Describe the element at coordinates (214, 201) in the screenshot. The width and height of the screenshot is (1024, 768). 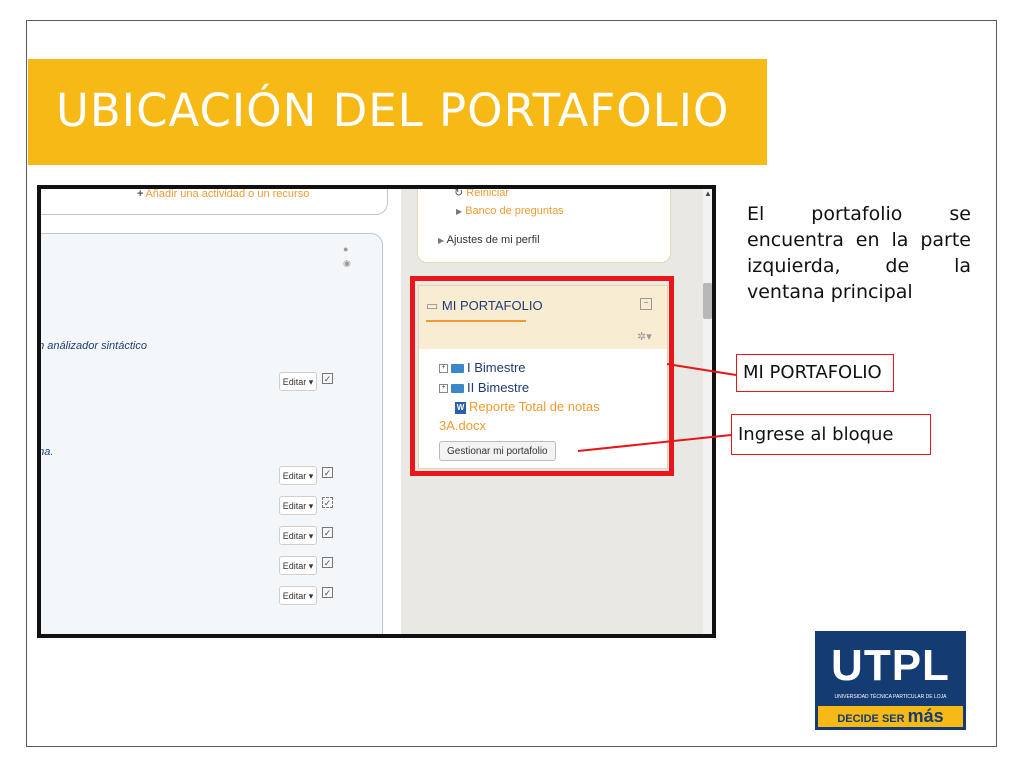
I see `add-activity-bar: + Añadir una actividad o un recurso` at that location.